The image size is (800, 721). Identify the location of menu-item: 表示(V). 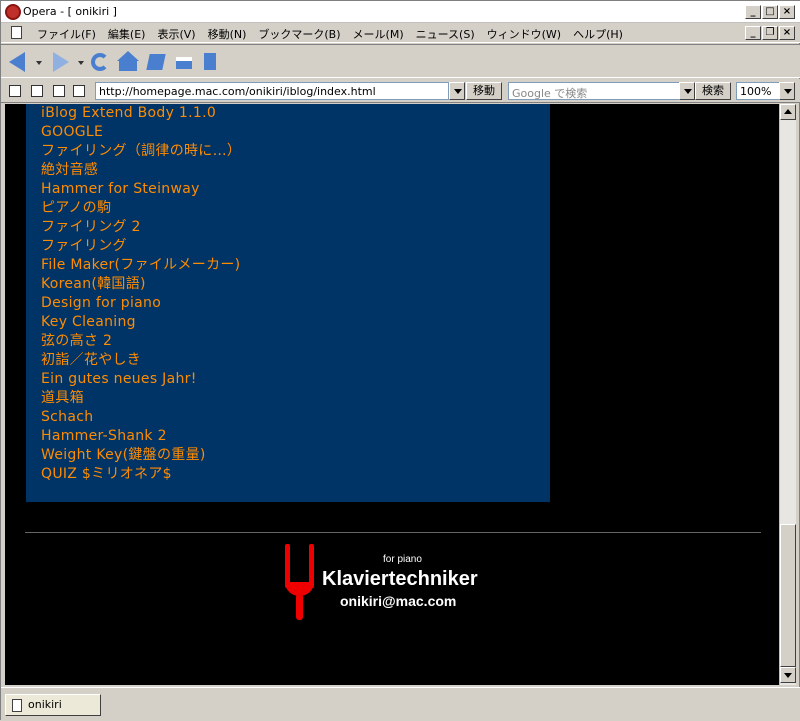
(176, 34).